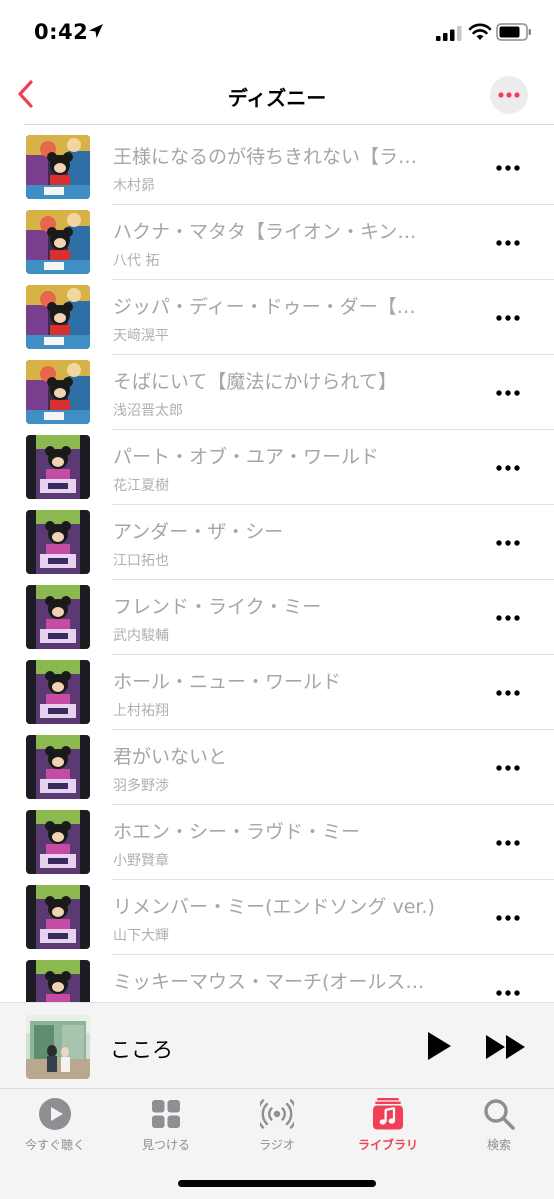 This screenshot has height=1199, width=554. I want to click on song-artist: 江口拓也, so click(141, 561).